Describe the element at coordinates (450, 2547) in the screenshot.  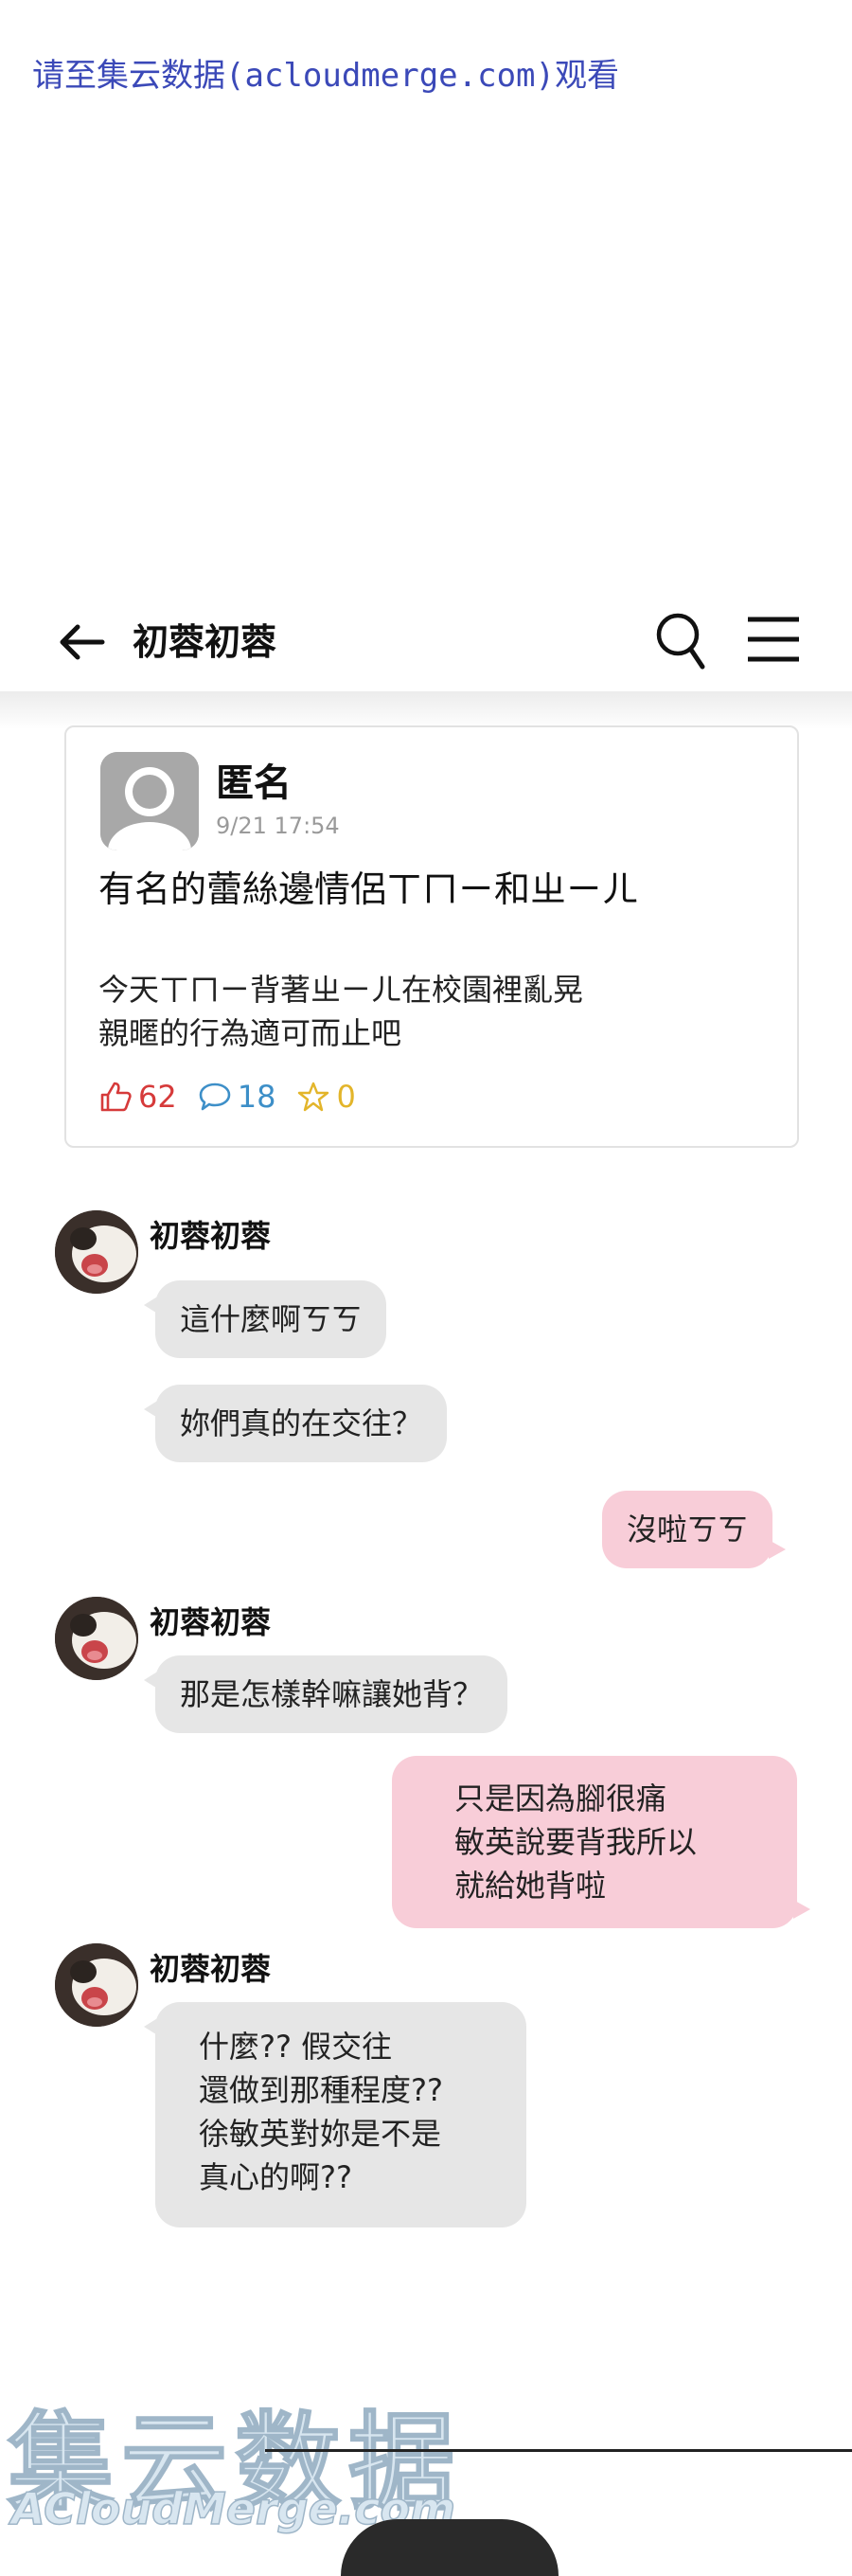
I see `character-hair` at that location.